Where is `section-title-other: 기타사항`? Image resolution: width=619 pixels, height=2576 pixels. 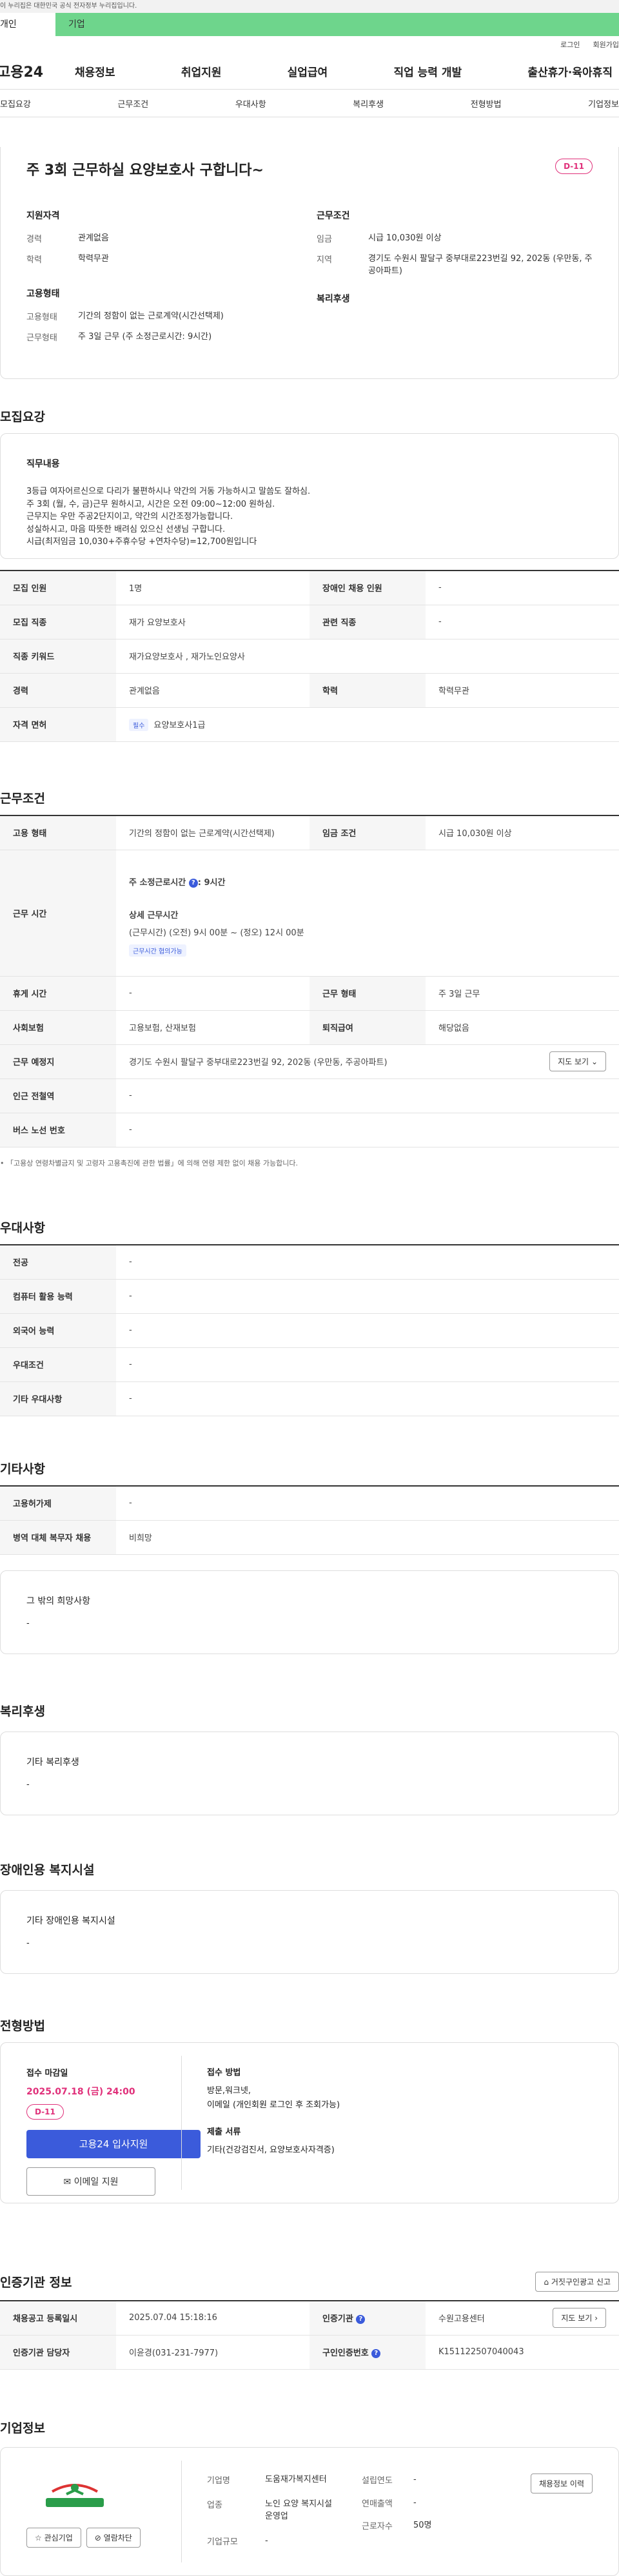 section-title-other: 기타사항 is located at coordinates (22, 1469).